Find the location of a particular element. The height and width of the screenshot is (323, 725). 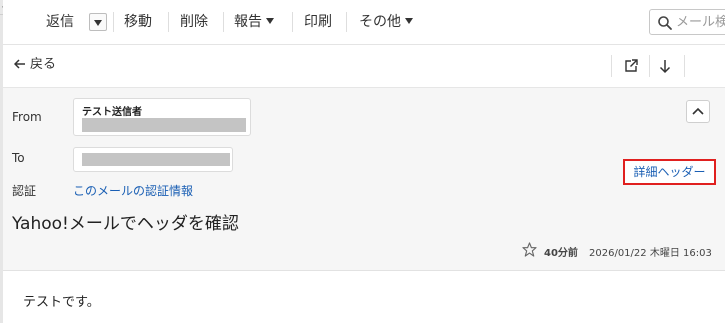

star-icon is located at coordinates (529, 249).